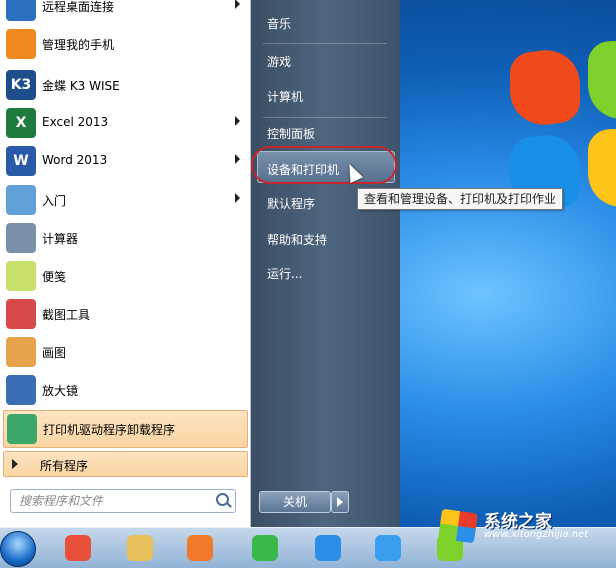  I want to click on internet-explorer-icon, so click(265, 548).